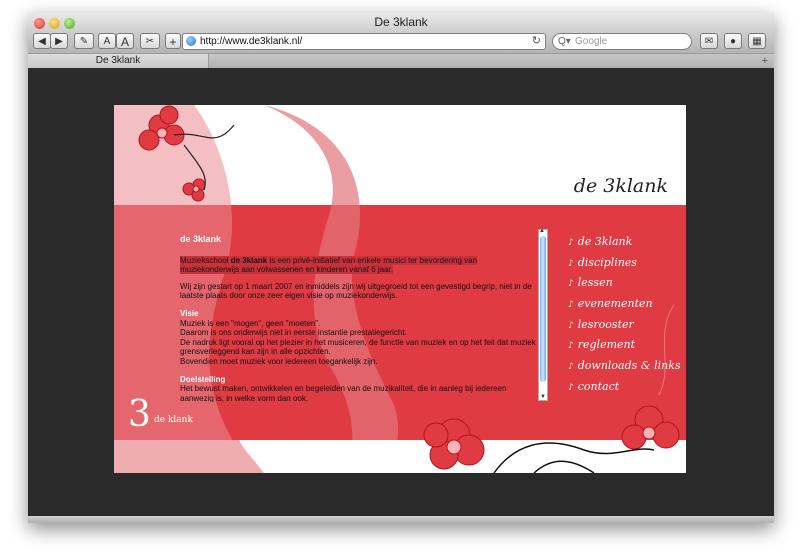  Describe the element at coordinates (401, 60) in the screenshot. I see `tab-bar: De 3klank +` at that location.